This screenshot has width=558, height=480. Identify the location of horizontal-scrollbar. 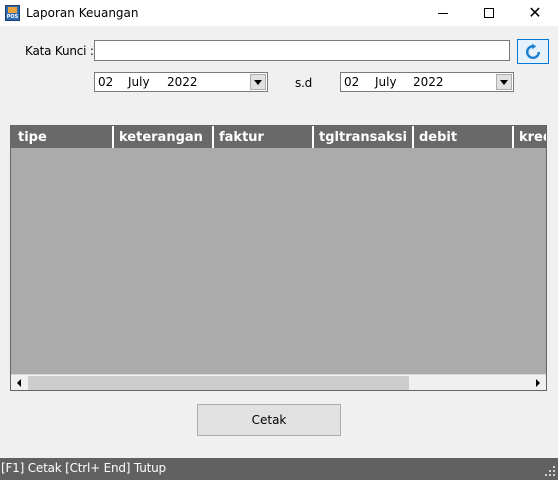
(278, 382).